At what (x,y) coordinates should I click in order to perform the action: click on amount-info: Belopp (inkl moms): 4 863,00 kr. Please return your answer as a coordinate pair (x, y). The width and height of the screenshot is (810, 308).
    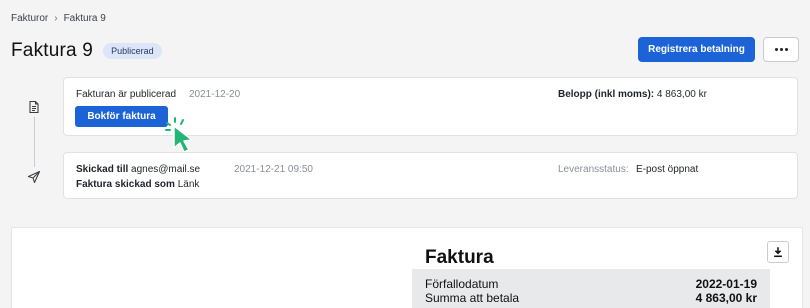
    Looking at the image, I should click on (632, 94).